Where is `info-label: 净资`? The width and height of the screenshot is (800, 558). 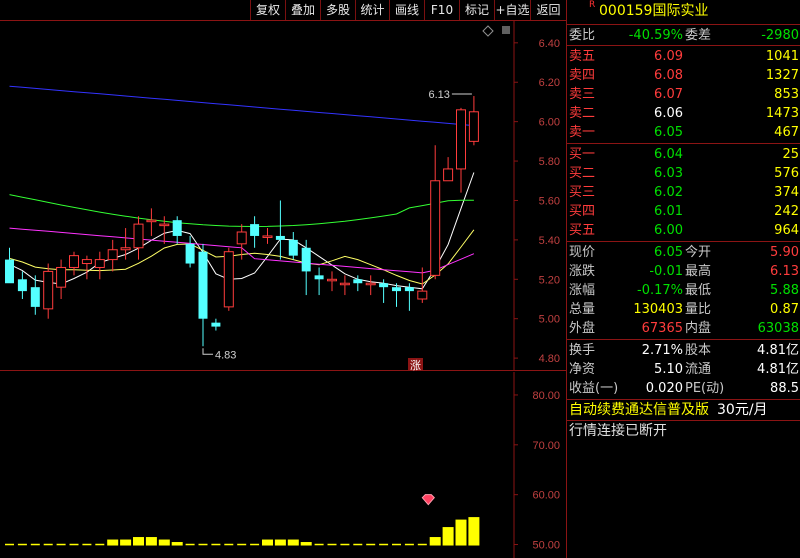 info-label: 净资 is located at coordinates (582, 369).